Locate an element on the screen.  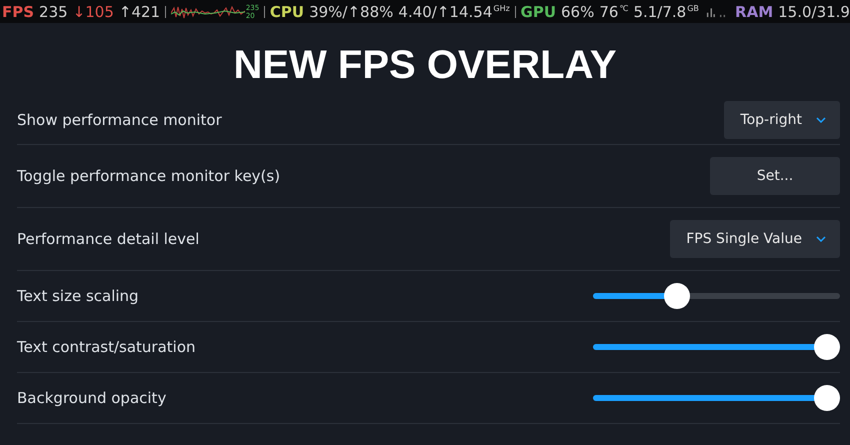
setting-label: Text size scaling is located at coordinates (78, 296).